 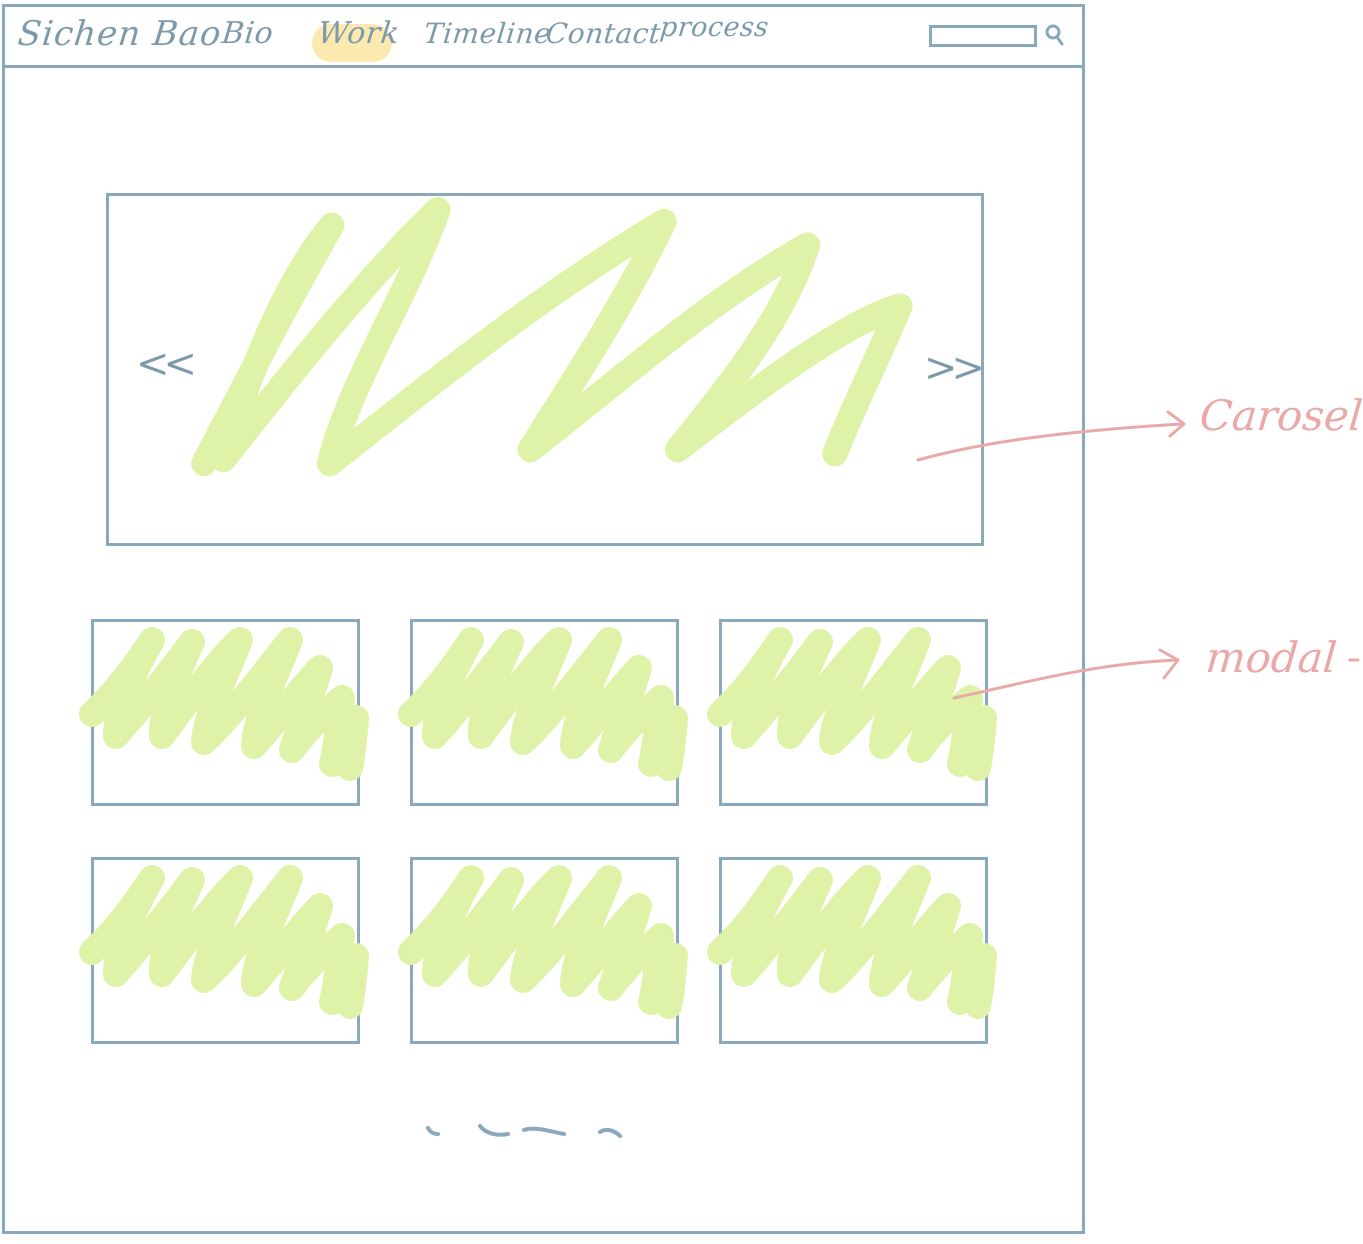 I want to click on nav-item-work: Work, so click(x=358, y=34).